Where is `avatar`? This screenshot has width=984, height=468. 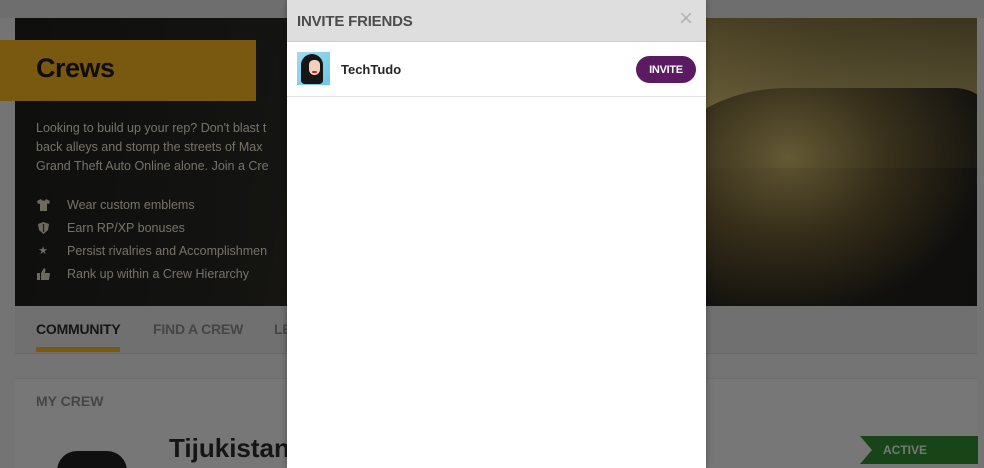 avatar is located at coordinates (313, 68).